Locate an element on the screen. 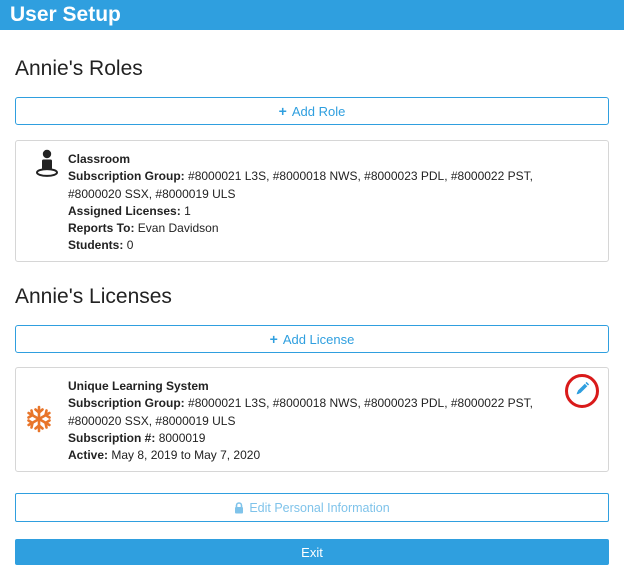 This screenshot has width=624, height=565. add-role-label: Add Role is located at coordinates (318, 111).